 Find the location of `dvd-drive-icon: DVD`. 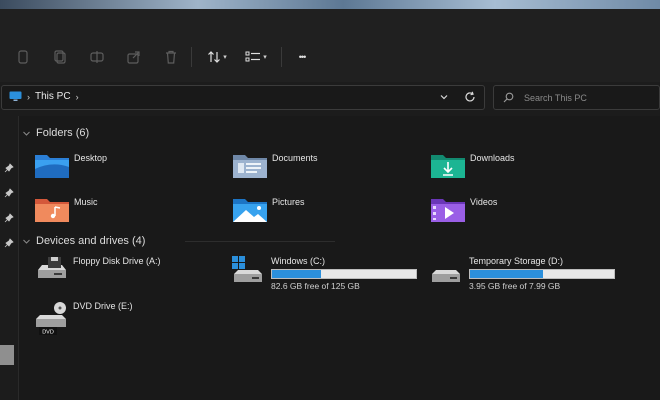

dvd-drive-icon: DVD is located at coordinates (51, 319).